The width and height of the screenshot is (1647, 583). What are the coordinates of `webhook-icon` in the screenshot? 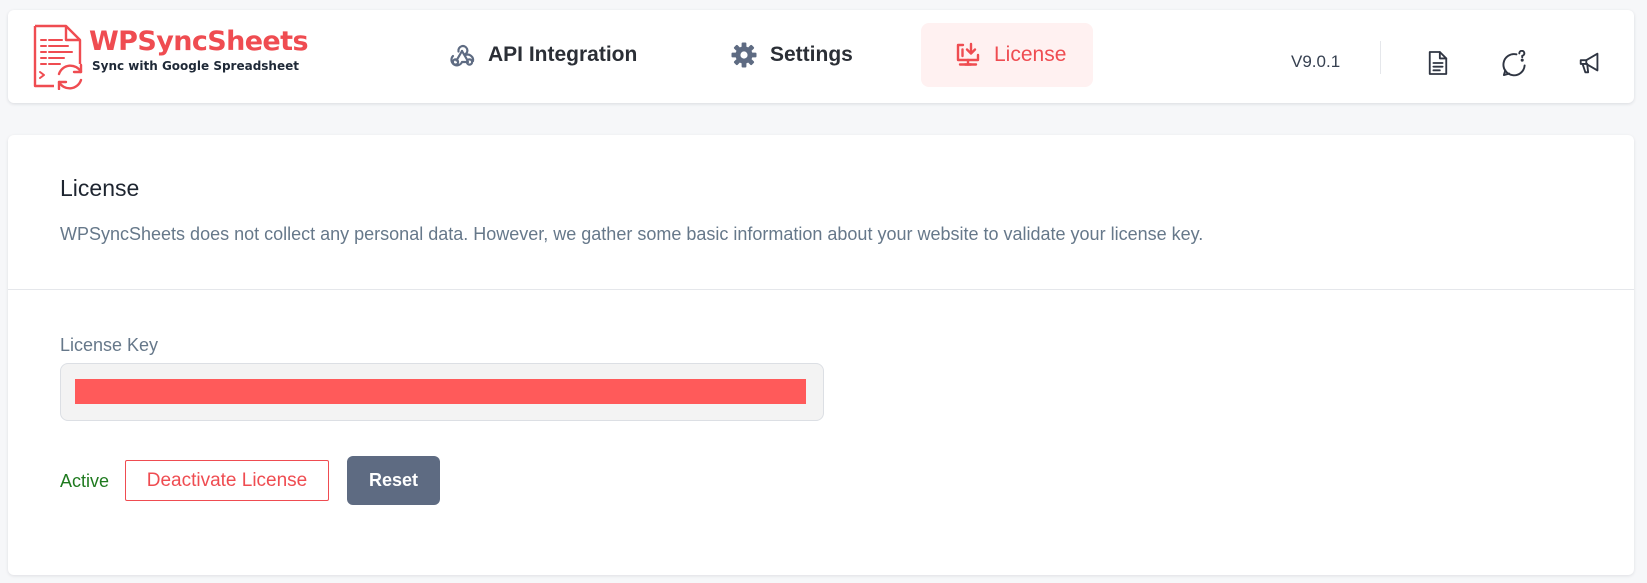 It's located at (462, 55).